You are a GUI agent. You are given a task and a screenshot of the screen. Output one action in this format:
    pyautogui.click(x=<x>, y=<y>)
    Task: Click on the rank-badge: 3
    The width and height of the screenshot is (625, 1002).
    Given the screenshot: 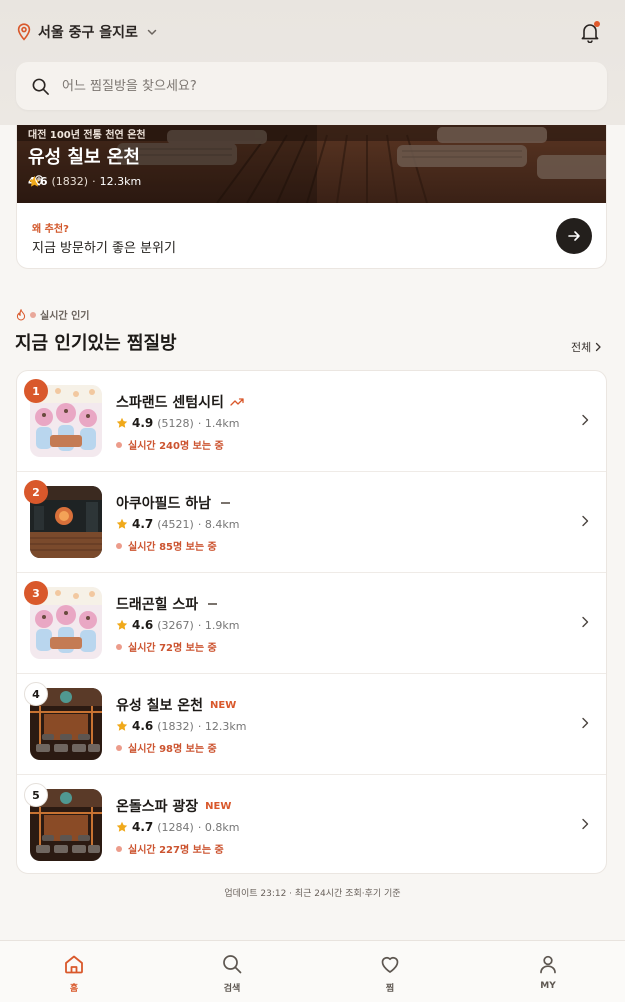 What is the action you would take?
    pyautogui.click(x=36, y=593)
    